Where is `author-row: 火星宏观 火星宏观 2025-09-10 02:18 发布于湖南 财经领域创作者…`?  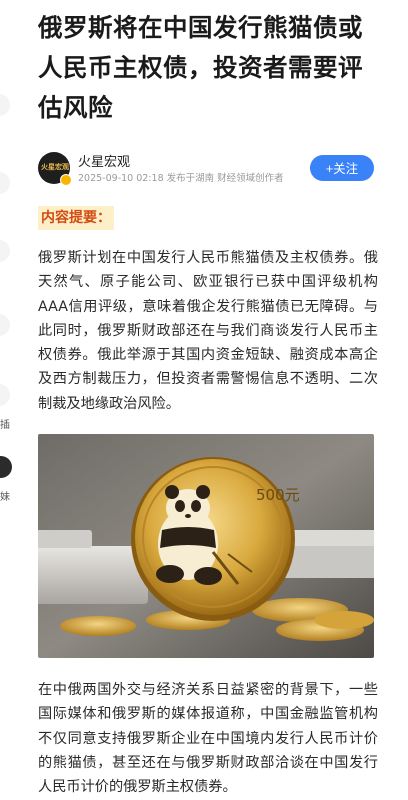 author-row: 火星宏观 火星宏观 2025-09-10 02:18 发布于湖南 财经领域创作者… is located at coordinates (208, 169).